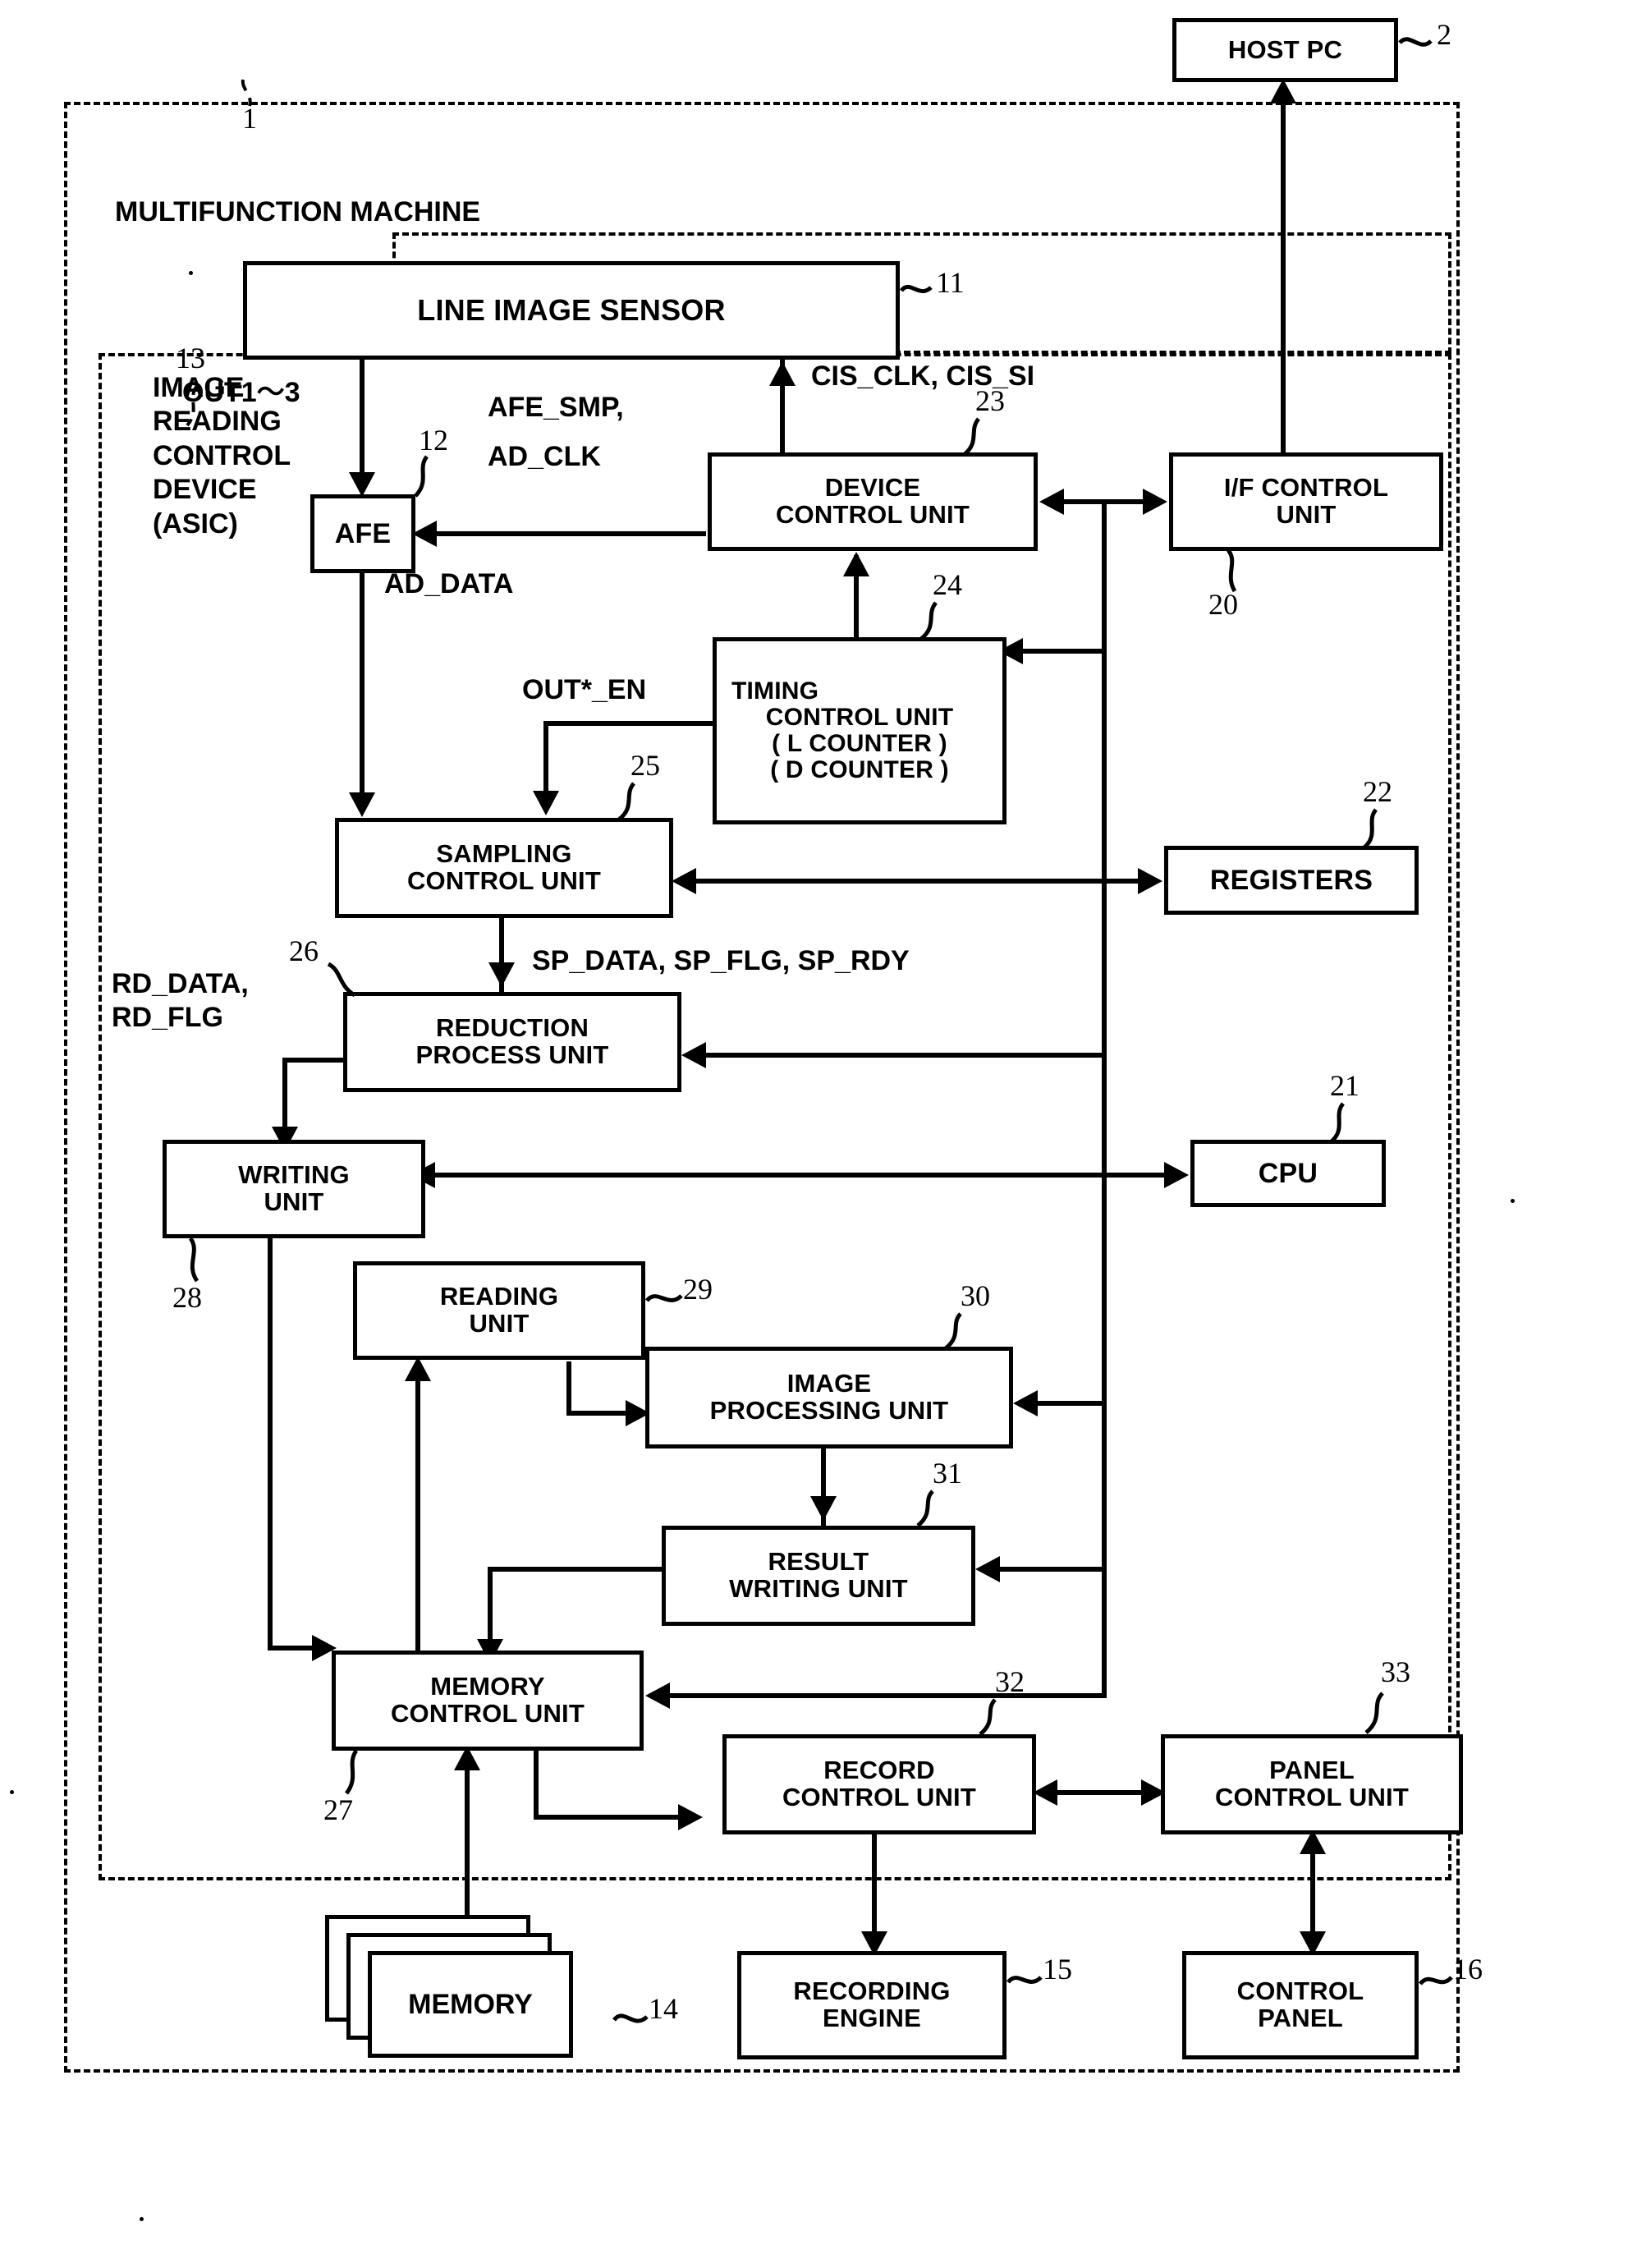  What do you see at coordinates (629, 723) in the screenshot?
I see `conn-timing-out-en-h` at bounding box center [629, 723].